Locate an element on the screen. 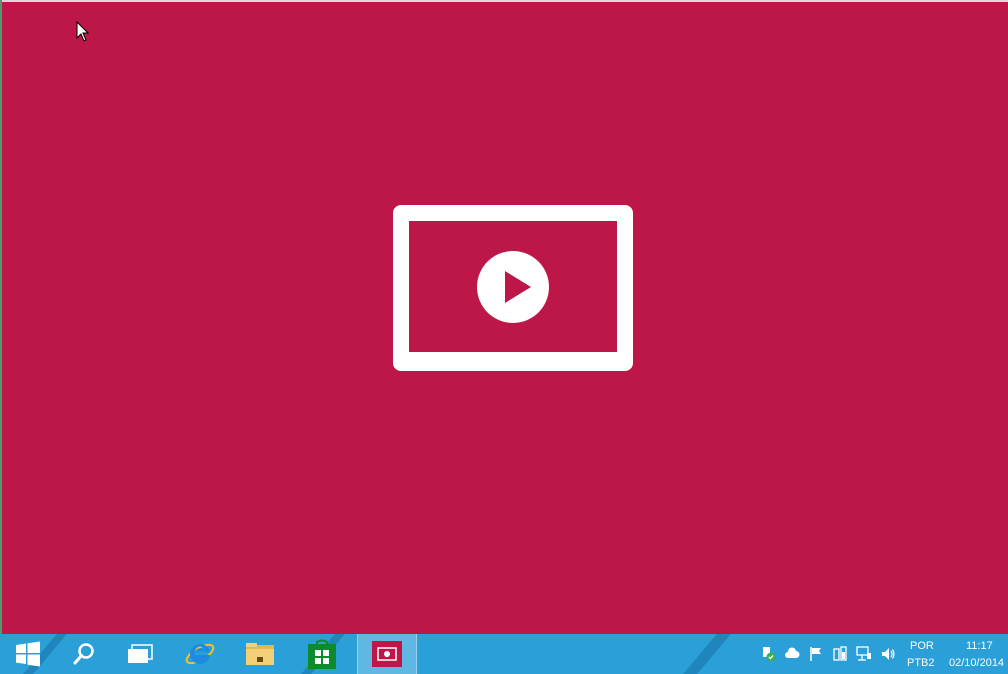 The image size is (1008, 674). internet-explorer-button is located at coordinates (200, 654).